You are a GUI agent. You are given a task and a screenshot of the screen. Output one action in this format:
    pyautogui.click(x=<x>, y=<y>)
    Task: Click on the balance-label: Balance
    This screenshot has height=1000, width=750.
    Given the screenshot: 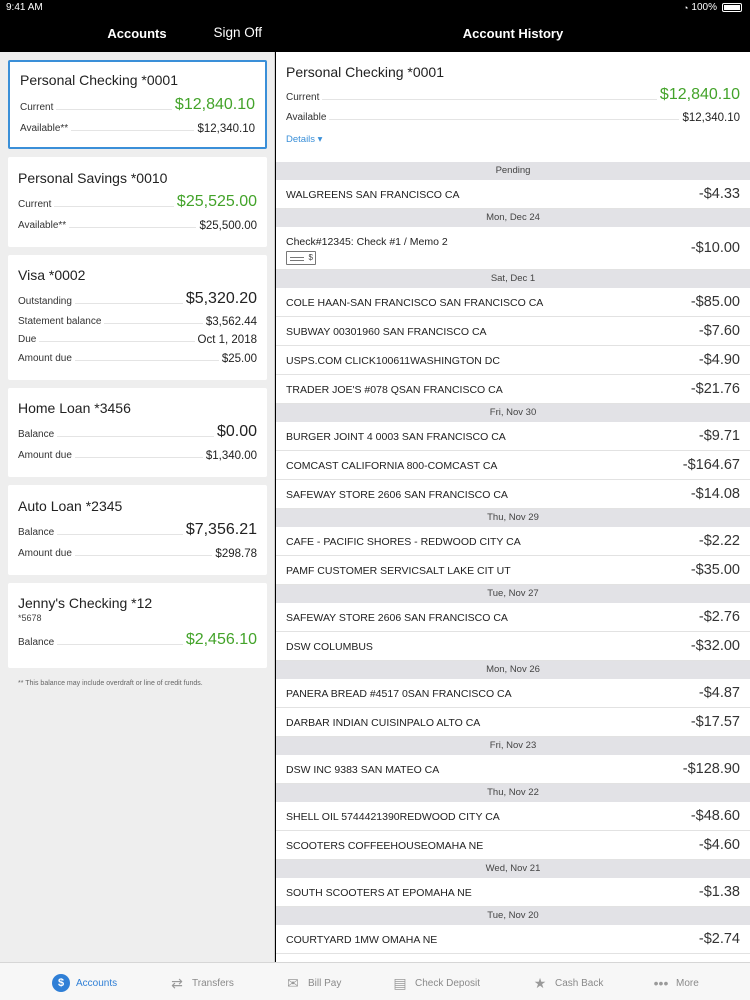 What is the action you would take?
    pyautogui.click(x=38, y=434)
    